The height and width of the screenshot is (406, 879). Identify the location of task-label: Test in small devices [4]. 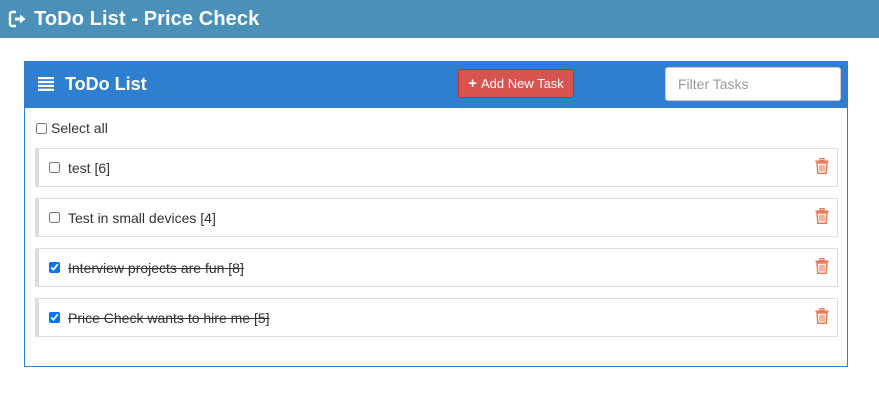
(142, 217).